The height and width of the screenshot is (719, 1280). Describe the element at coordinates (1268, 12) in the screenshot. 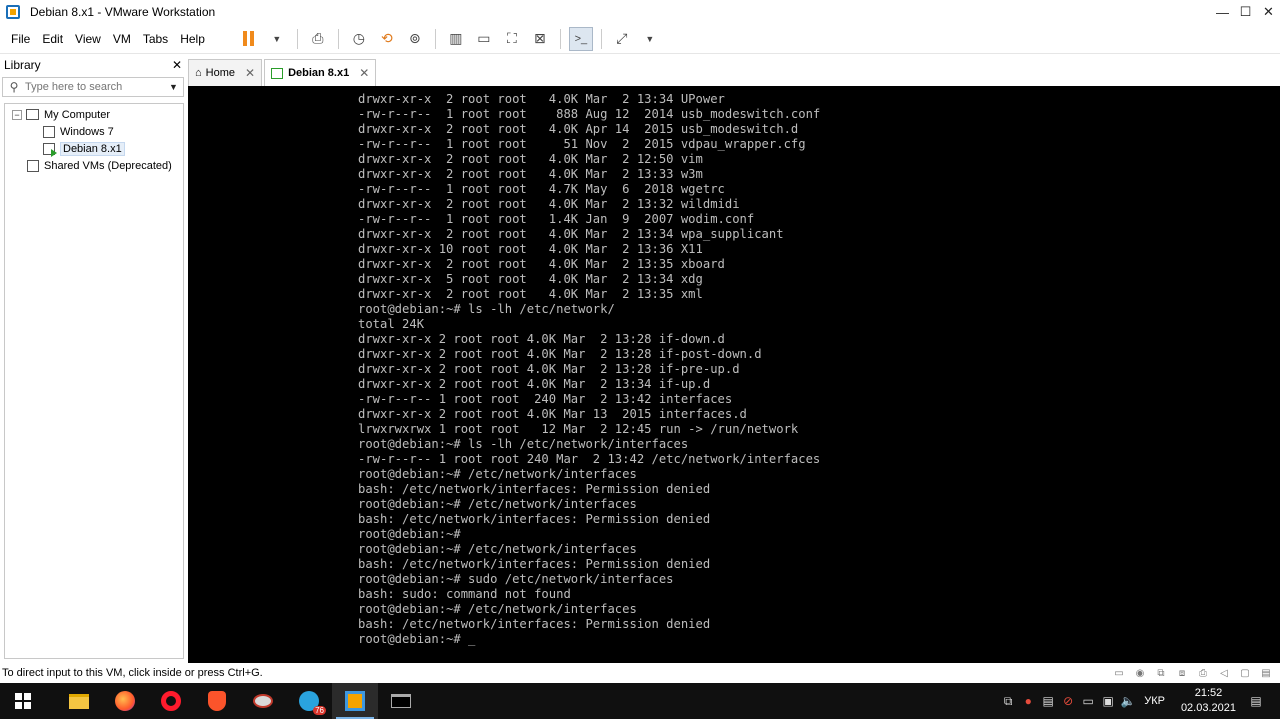

I see `close-button: ✕` at that location.